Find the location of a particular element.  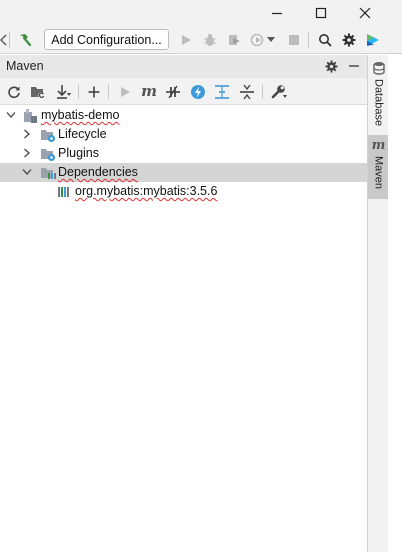

minimize-panel-icon is located at coordinates (354, 66).